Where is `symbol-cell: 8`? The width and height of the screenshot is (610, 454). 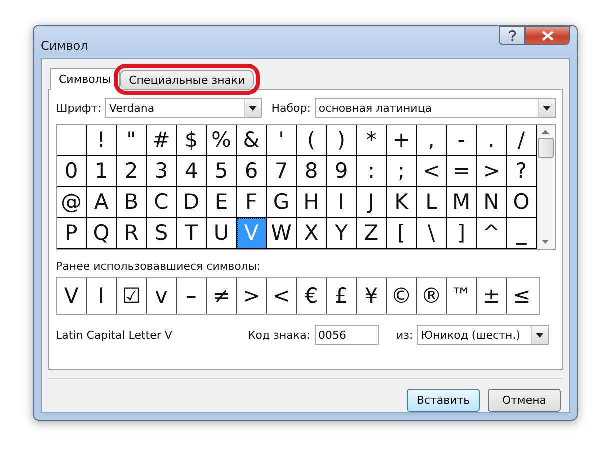
symbol-cell: 8 is located at coordinates (312, 171).